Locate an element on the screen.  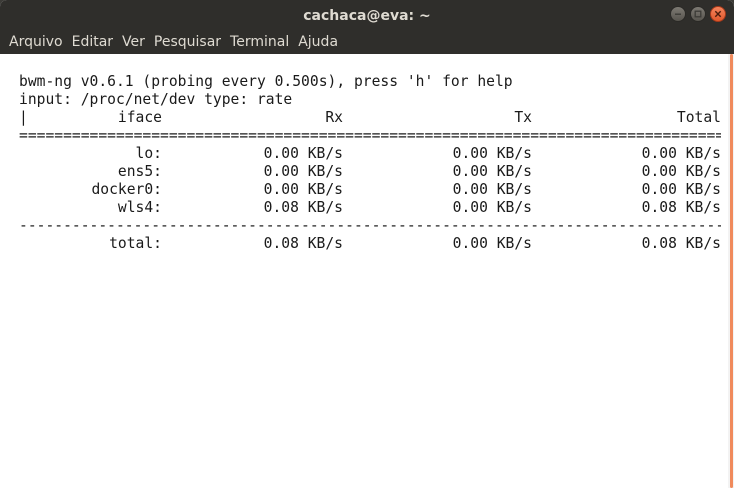
scrollbar is located at coordinates (731, 271).